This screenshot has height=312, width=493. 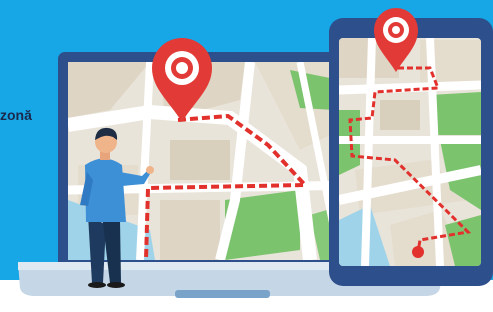 What do you see at coordinates (105, 190) in the screenshot?
I see `person-shirt` at bounding box center [105, 190].